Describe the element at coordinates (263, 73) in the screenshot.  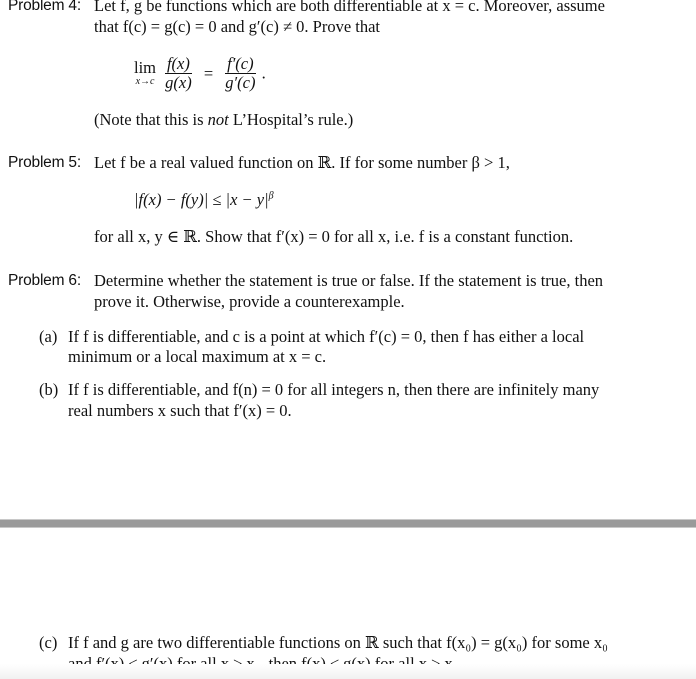
I see `equation-period: .` at that location.